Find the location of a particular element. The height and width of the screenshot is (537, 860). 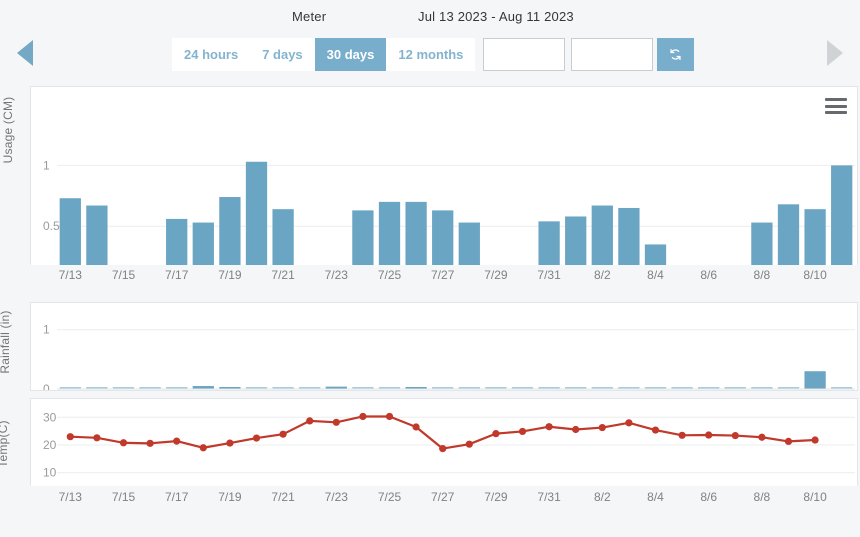

hamburger-menu-icon is located at coordinates (836, 106).